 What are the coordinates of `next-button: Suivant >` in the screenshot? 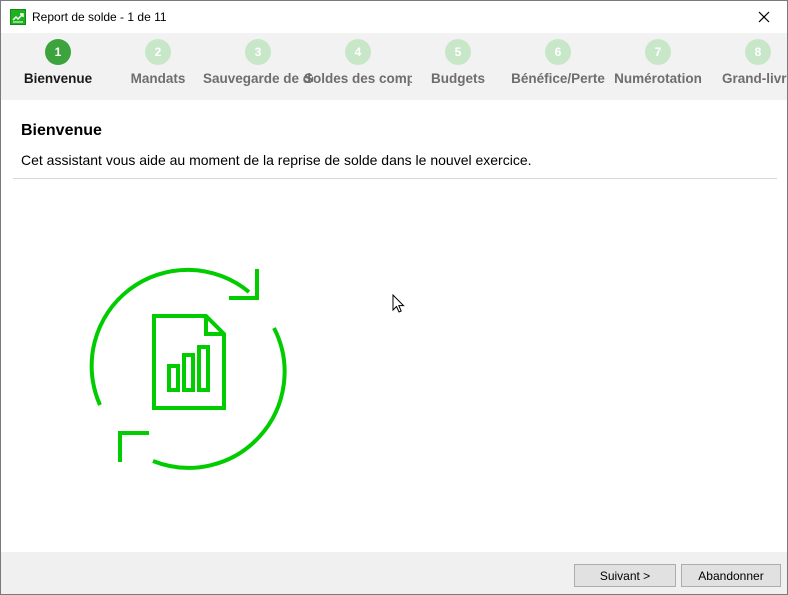 It's located at (625, 575).